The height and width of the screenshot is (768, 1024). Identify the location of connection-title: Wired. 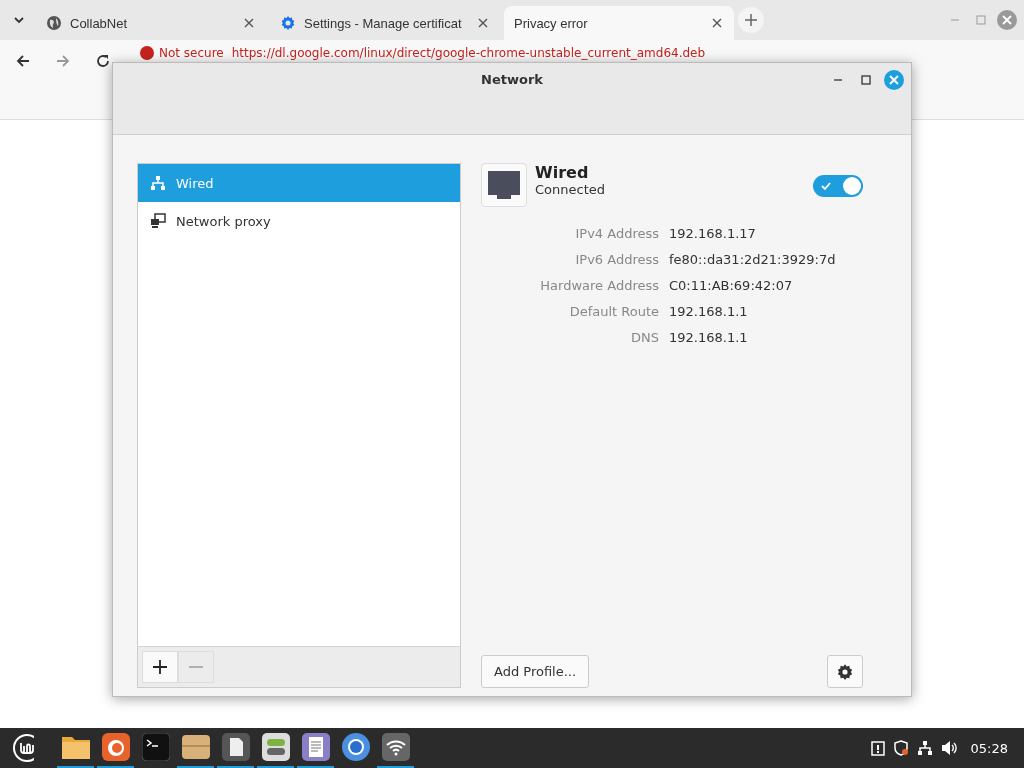
(562, 172).